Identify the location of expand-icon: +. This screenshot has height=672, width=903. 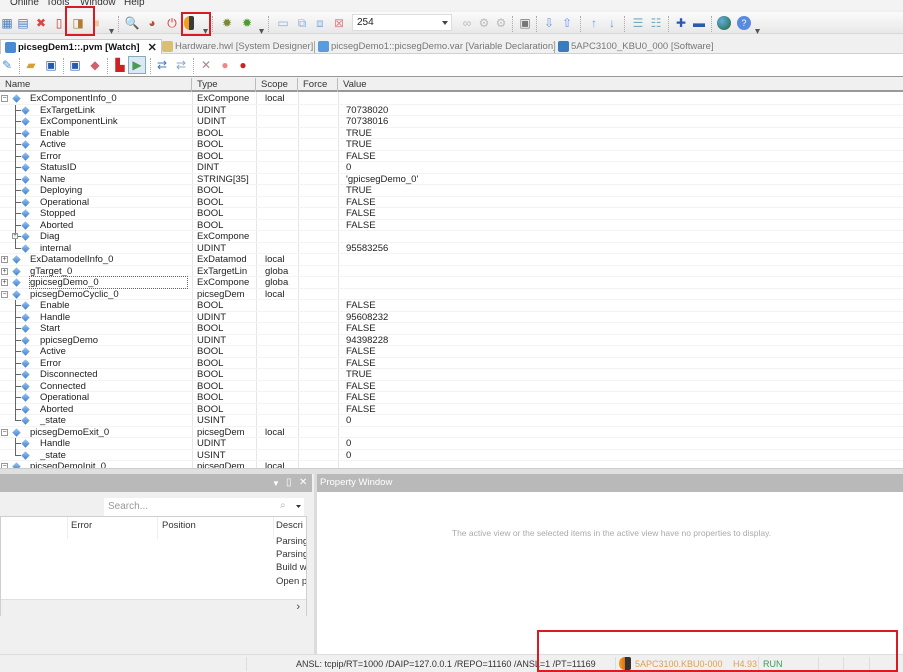
(4, 282).